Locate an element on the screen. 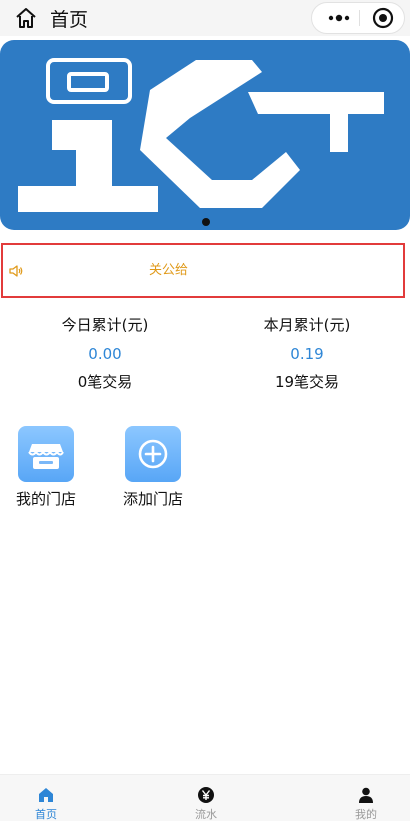 The image size is (410, 822). target-close-icon is located at coordinates (383, 18).